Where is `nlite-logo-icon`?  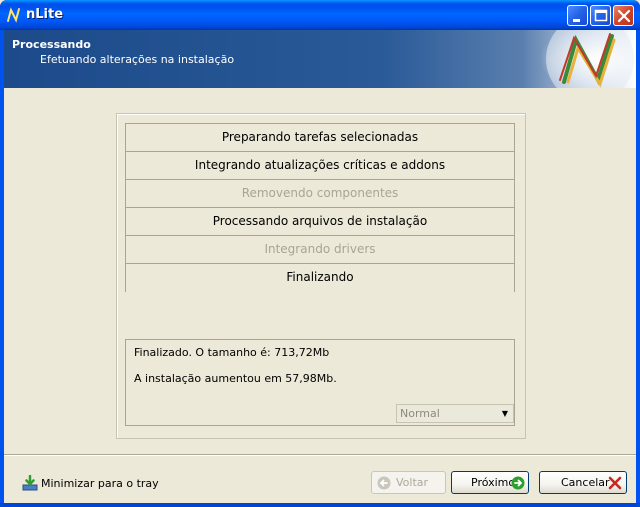
nlite-logo-icon is located at coordinates (13, 15).